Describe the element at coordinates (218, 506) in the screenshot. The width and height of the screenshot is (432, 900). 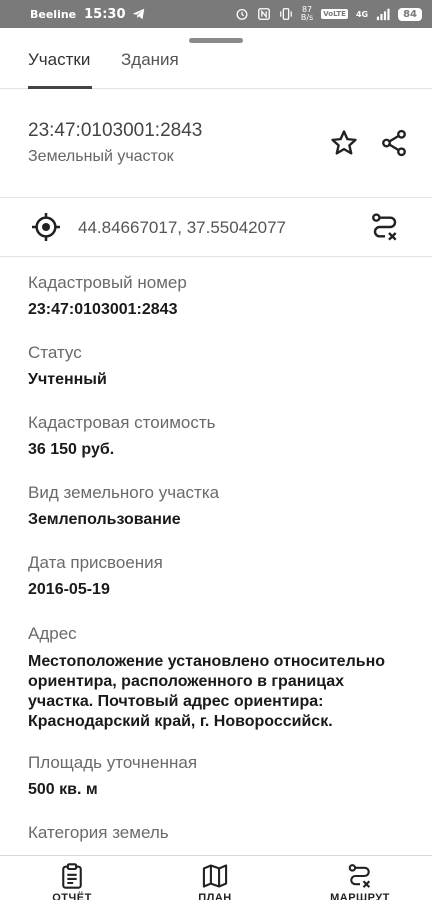
I see `property-plot-kind: Вид земельного участка Землепользование` at that location.